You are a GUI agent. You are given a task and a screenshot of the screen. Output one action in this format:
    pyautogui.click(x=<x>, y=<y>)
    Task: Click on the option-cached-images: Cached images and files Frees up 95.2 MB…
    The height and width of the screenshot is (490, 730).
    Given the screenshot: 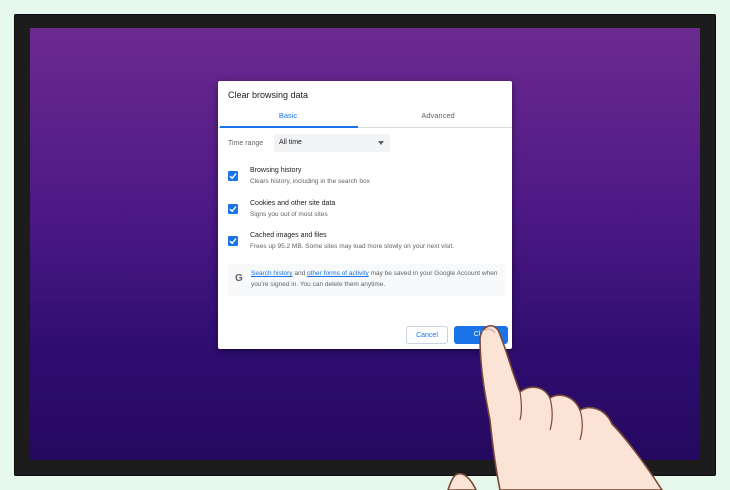 What is the action you would take?
    pyautogui.click(x=368, y=245)
    